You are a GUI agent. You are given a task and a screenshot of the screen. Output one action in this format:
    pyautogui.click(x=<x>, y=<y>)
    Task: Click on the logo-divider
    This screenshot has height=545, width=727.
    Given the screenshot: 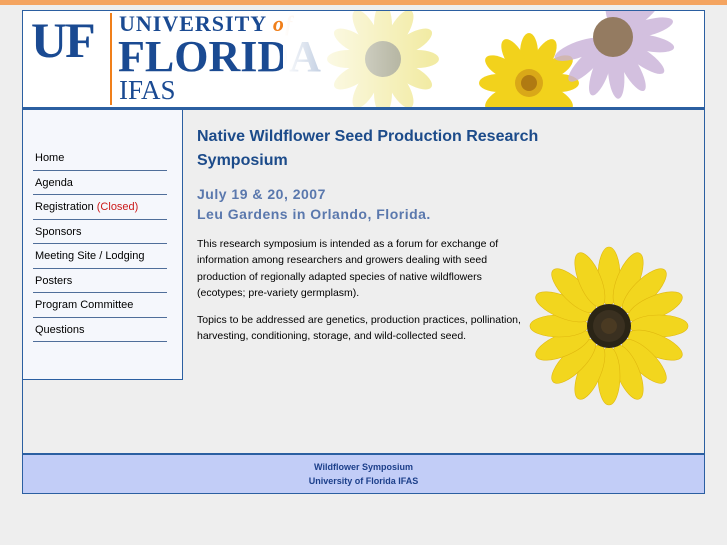 What is the action you would take?
    pyautogui.click(x=111, y=59)
    